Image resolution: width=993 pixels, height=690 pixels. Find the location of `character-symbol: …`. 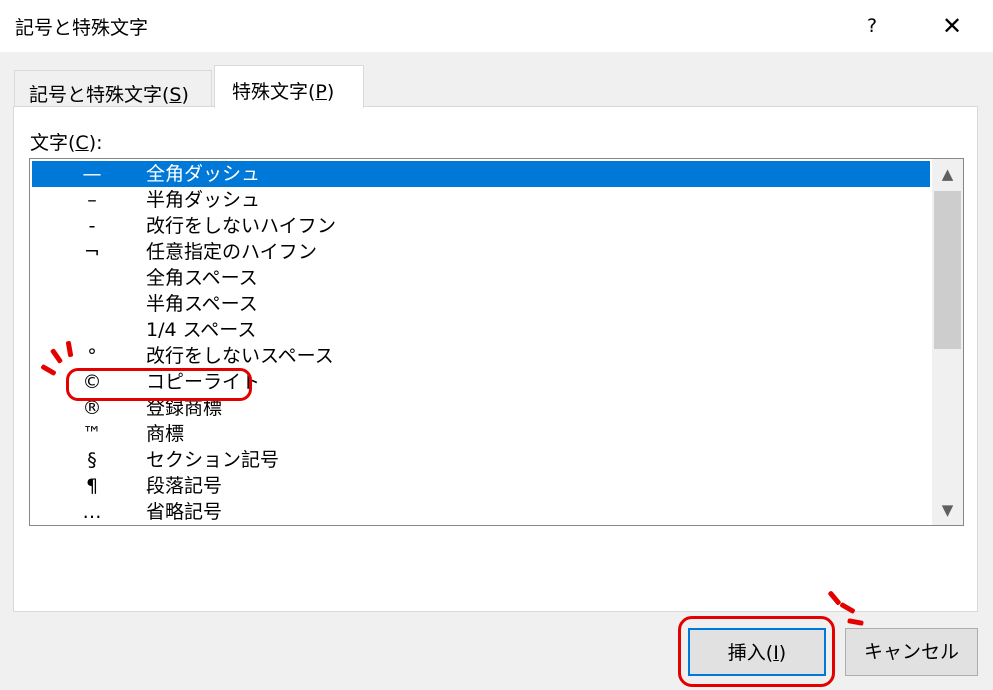

character-symbol: … is located at coordinates (92, 512).